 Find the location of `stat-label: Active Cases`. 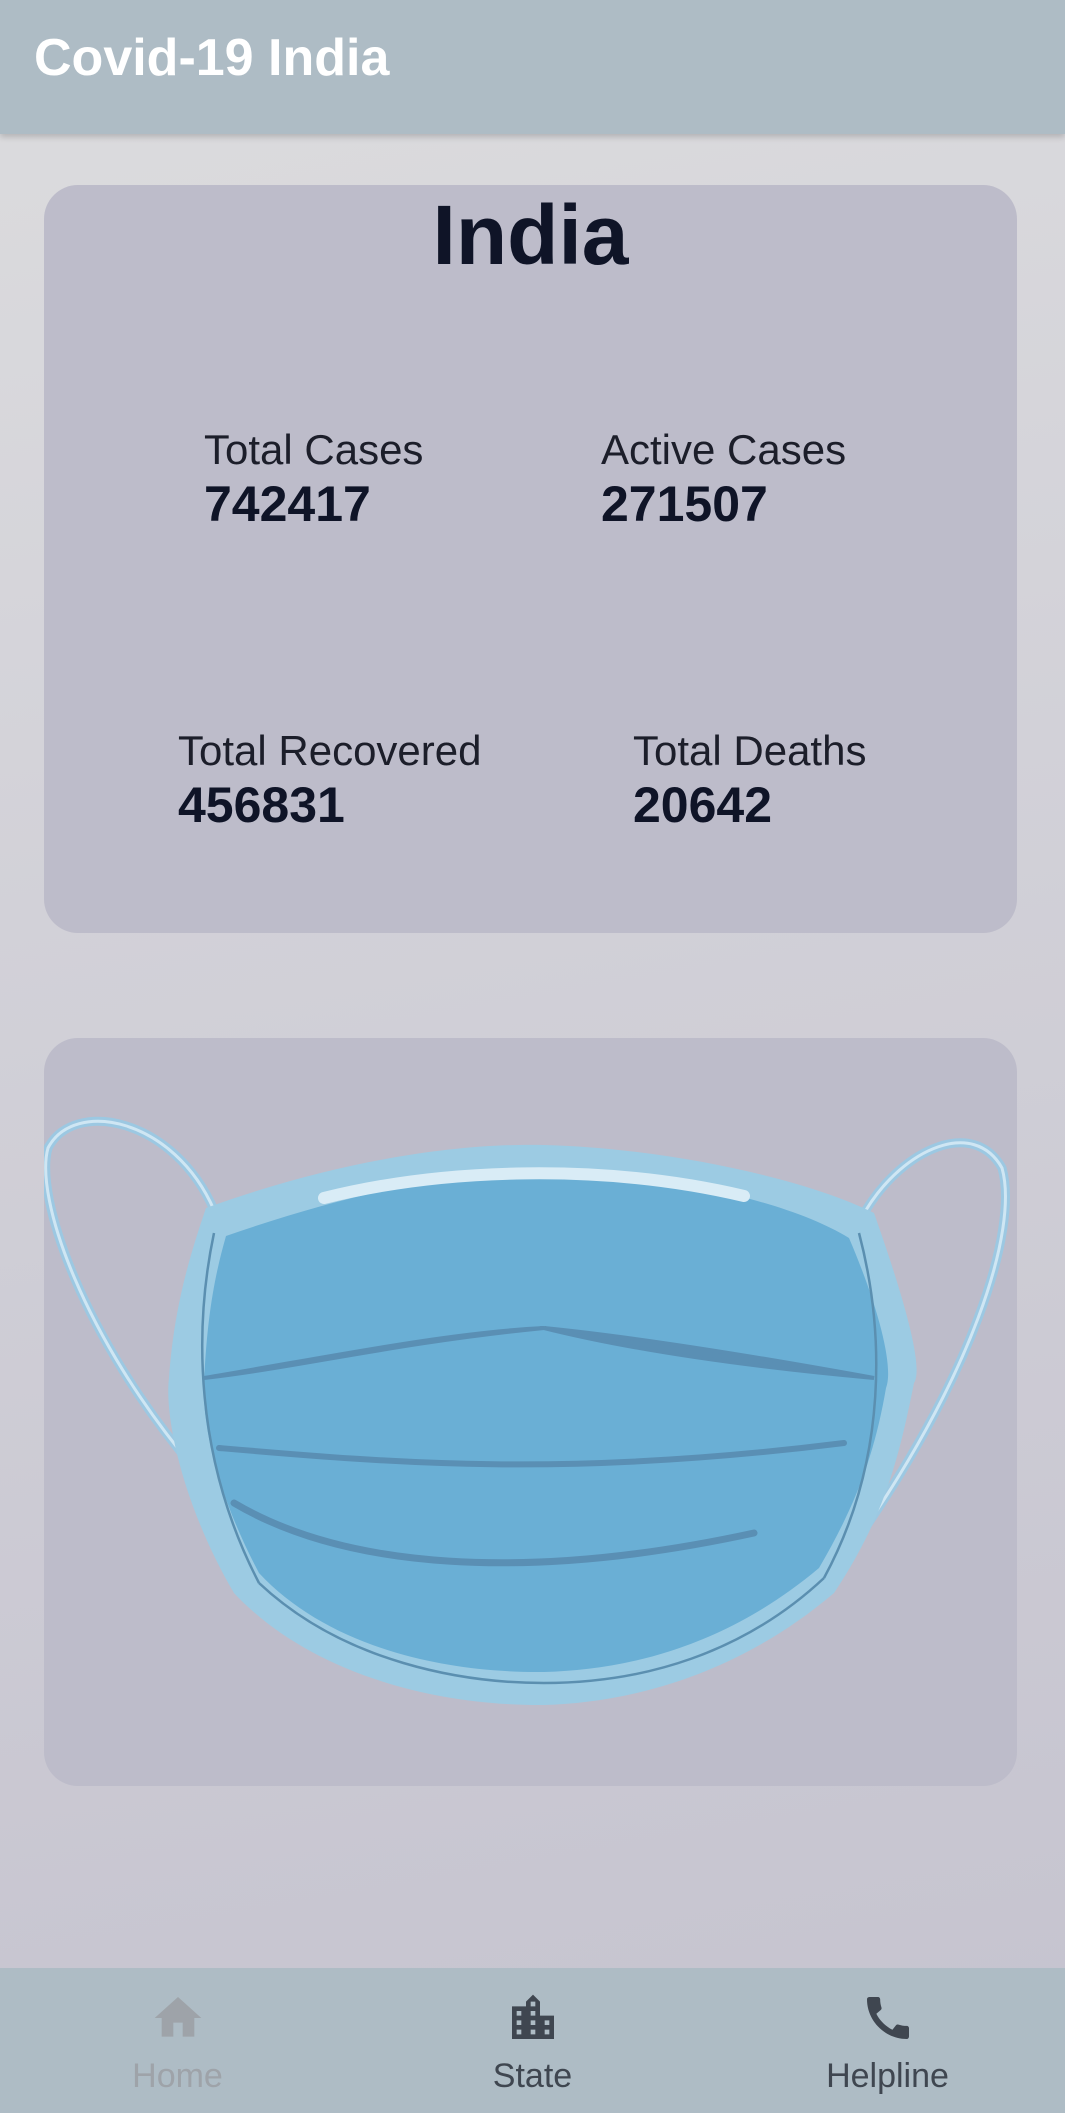

stat-label: Active Cases is located at coordinates (724, 449).